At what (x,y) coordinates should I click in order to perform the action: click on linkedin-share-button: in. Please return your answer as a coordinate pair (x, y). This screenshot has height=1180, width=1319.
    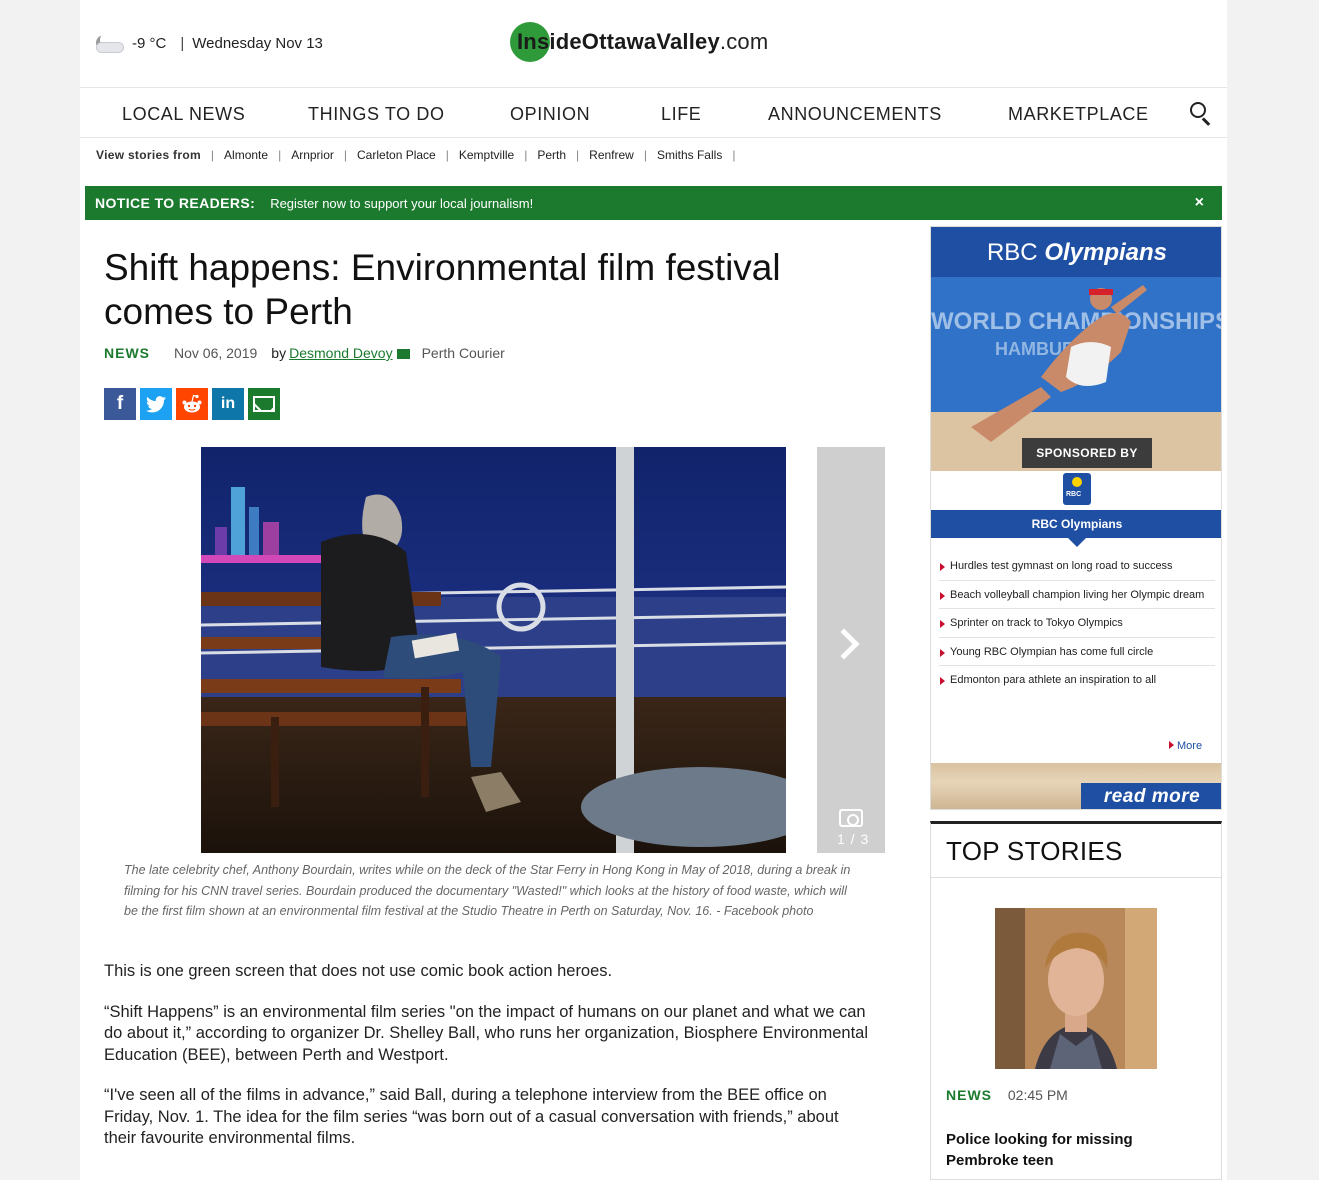
    Looking at the image, I should click on (228, 404).